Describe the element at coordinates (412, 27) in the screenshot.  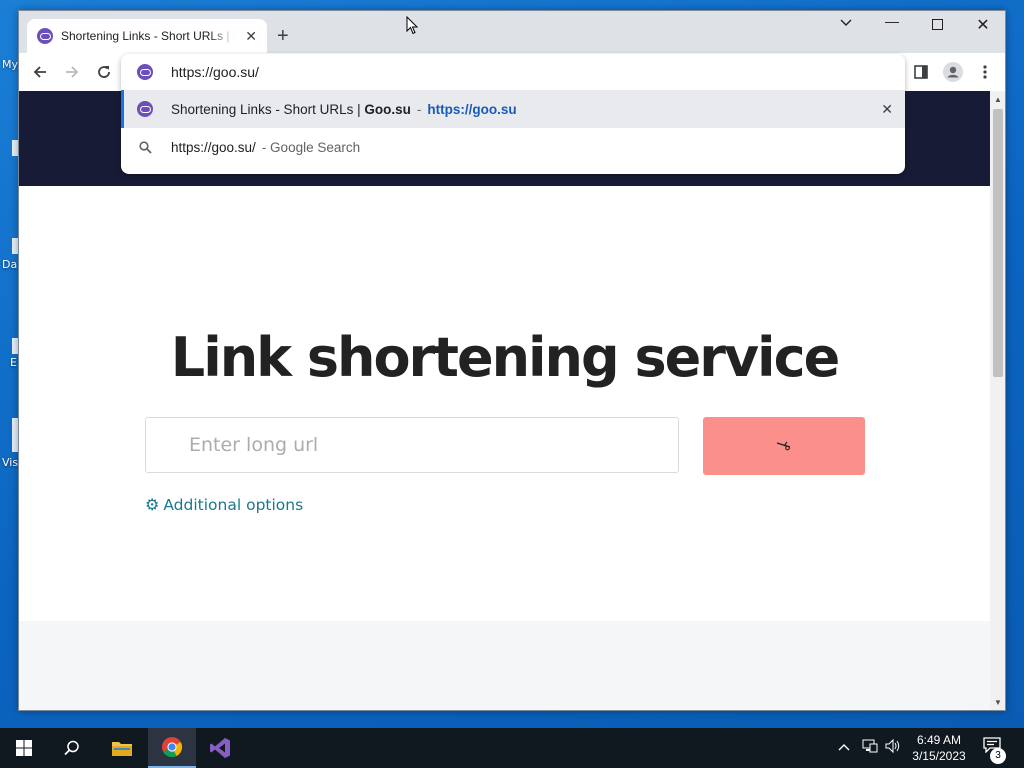
I see `mouse-cursor-icon` at that location.